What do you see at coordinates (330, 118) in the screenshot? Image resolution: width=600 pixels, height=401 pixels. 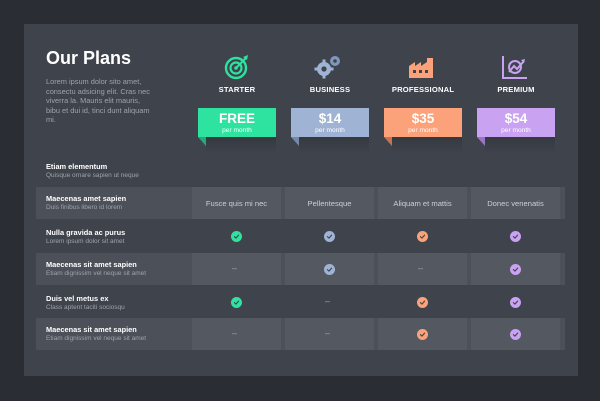 I see `price-amount: $14` at bounding box center [330, 118].